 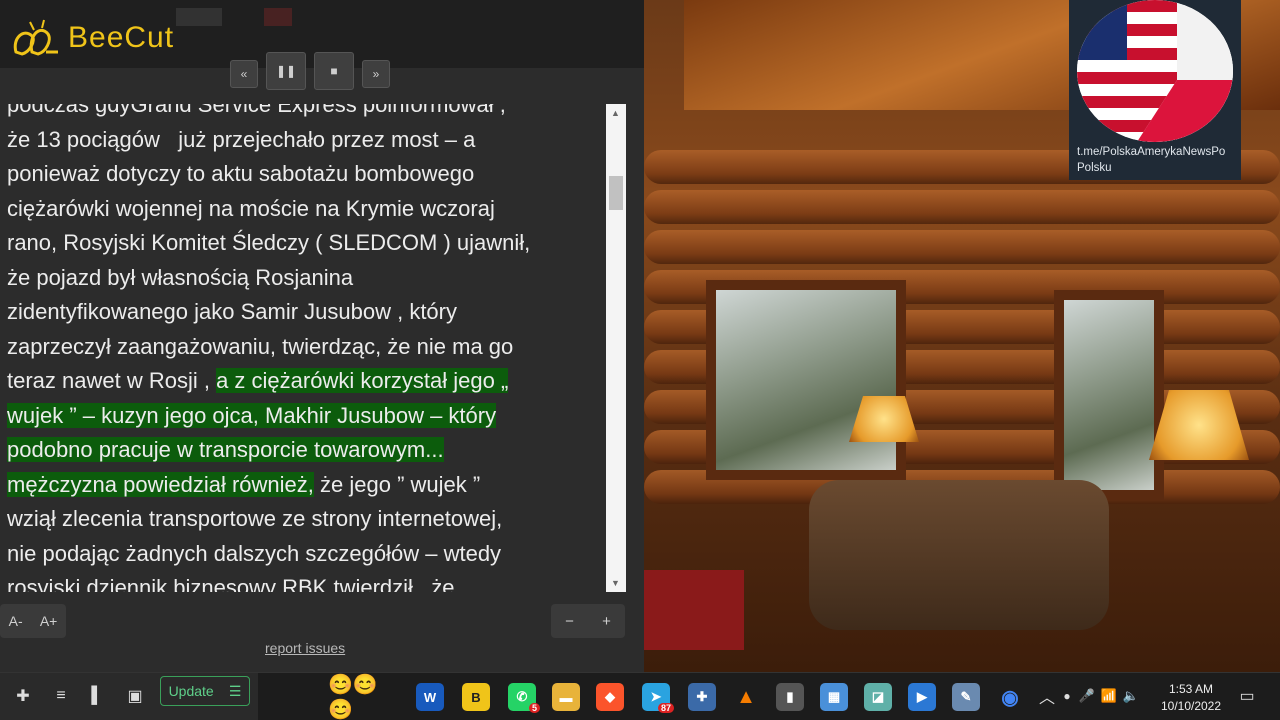 I want to click on network-icon: 📶, so click(x=1109, y=696).